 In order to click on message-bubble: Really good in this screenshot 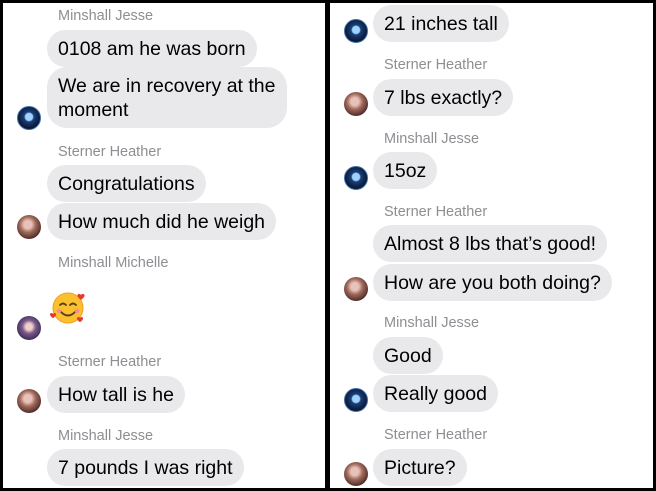, I will do `click(435, 393)`.